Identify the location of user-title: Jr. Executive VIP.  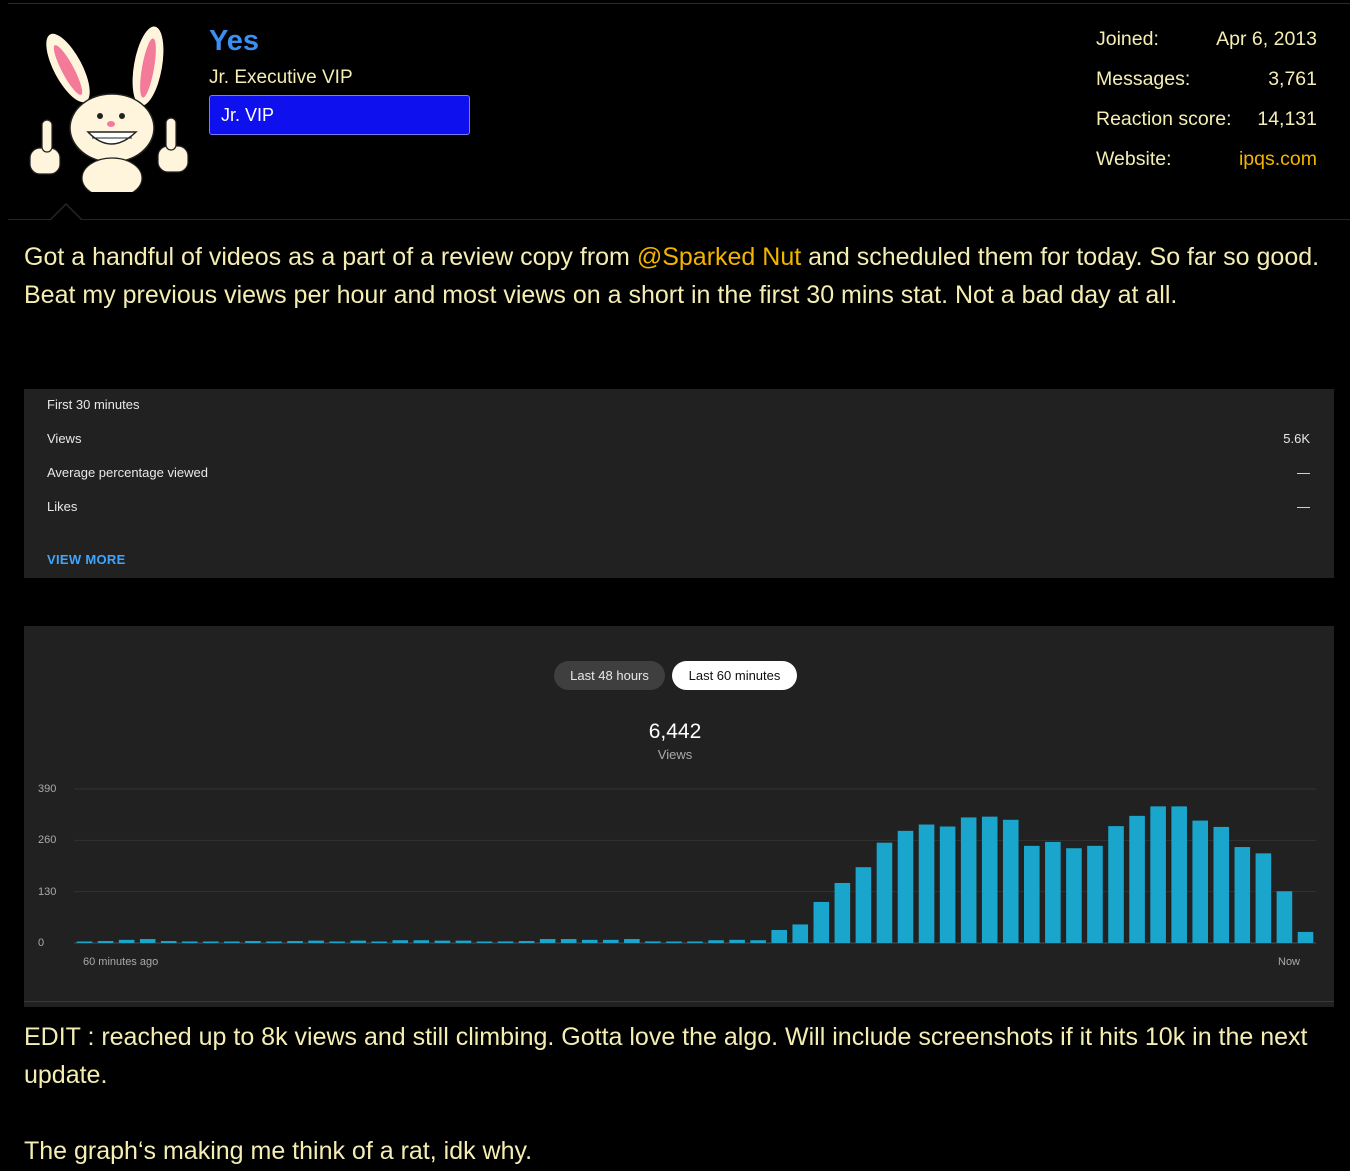
(281, 77).